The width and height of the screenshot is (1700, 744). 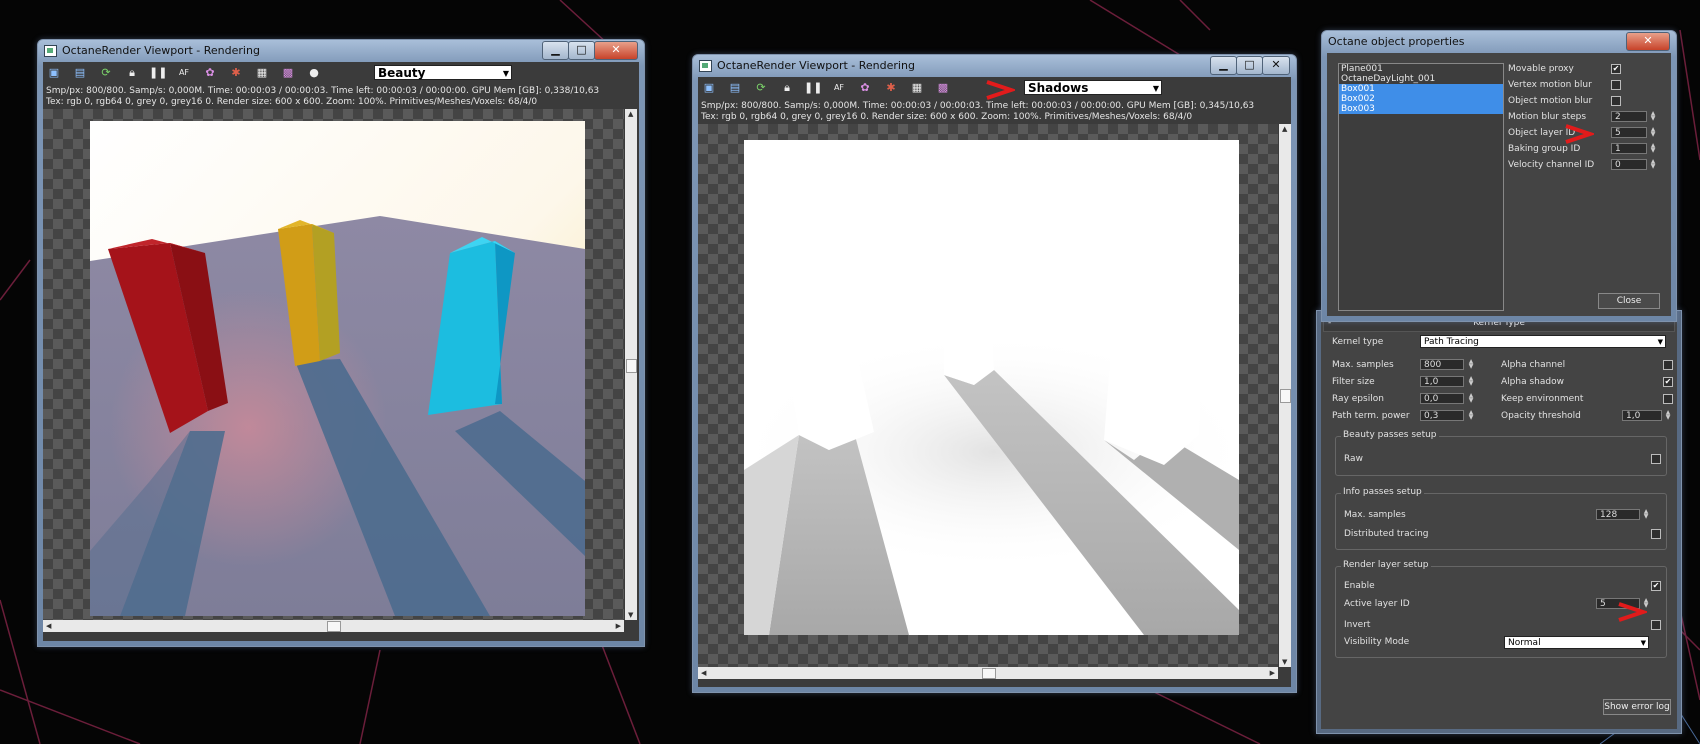 What do you see at coordinates (1421, 79) in the screenshot?
I see `object-list-item: OctaneDayLight_001` at bounding box center [1421, 79].